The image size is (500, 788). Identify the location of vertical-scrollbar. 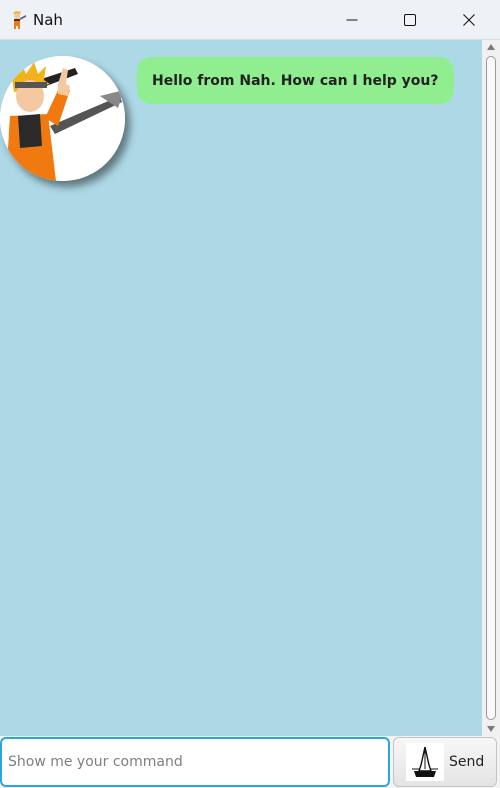
(491, 388).